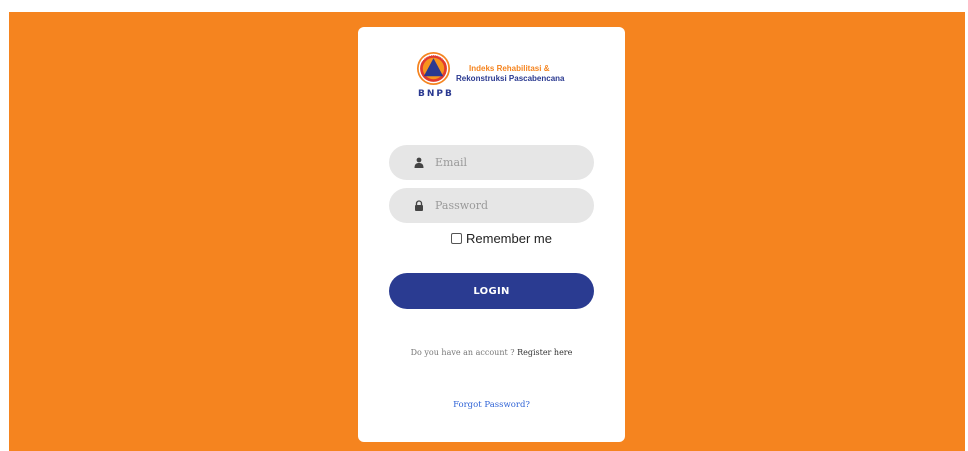 The image size is (968, 451). I want to click on account-prompt-text: Do you have an account ?, so click(464, 352).